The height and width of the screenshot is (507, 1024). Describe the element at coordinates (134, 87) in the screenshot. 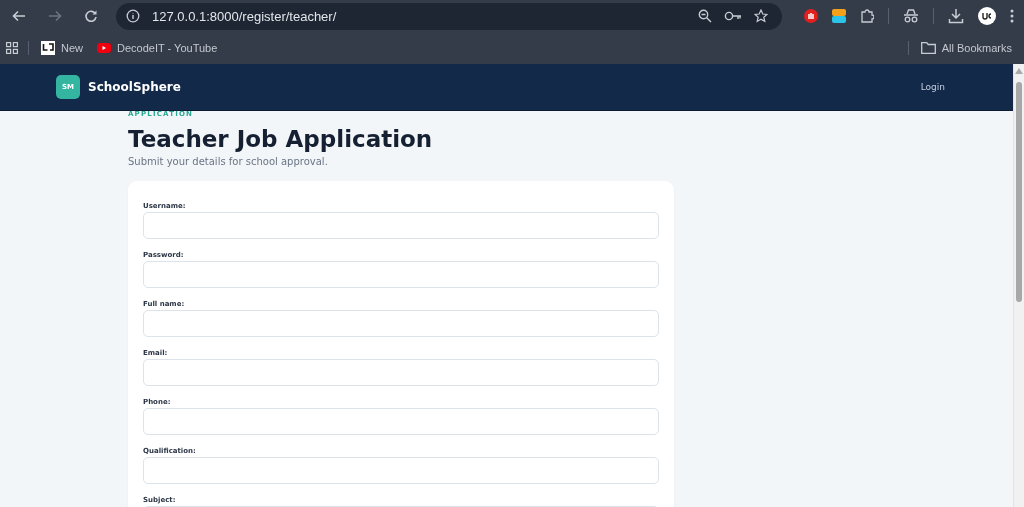

I see `brand-name: SchoolSphere` at that location.